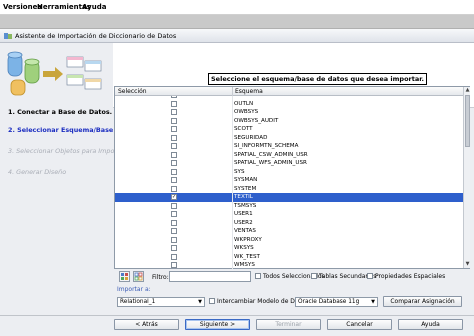  Describe the element at coordinates (314, 276) in the screenshot. I see `child-tables-checkbox` at that location.